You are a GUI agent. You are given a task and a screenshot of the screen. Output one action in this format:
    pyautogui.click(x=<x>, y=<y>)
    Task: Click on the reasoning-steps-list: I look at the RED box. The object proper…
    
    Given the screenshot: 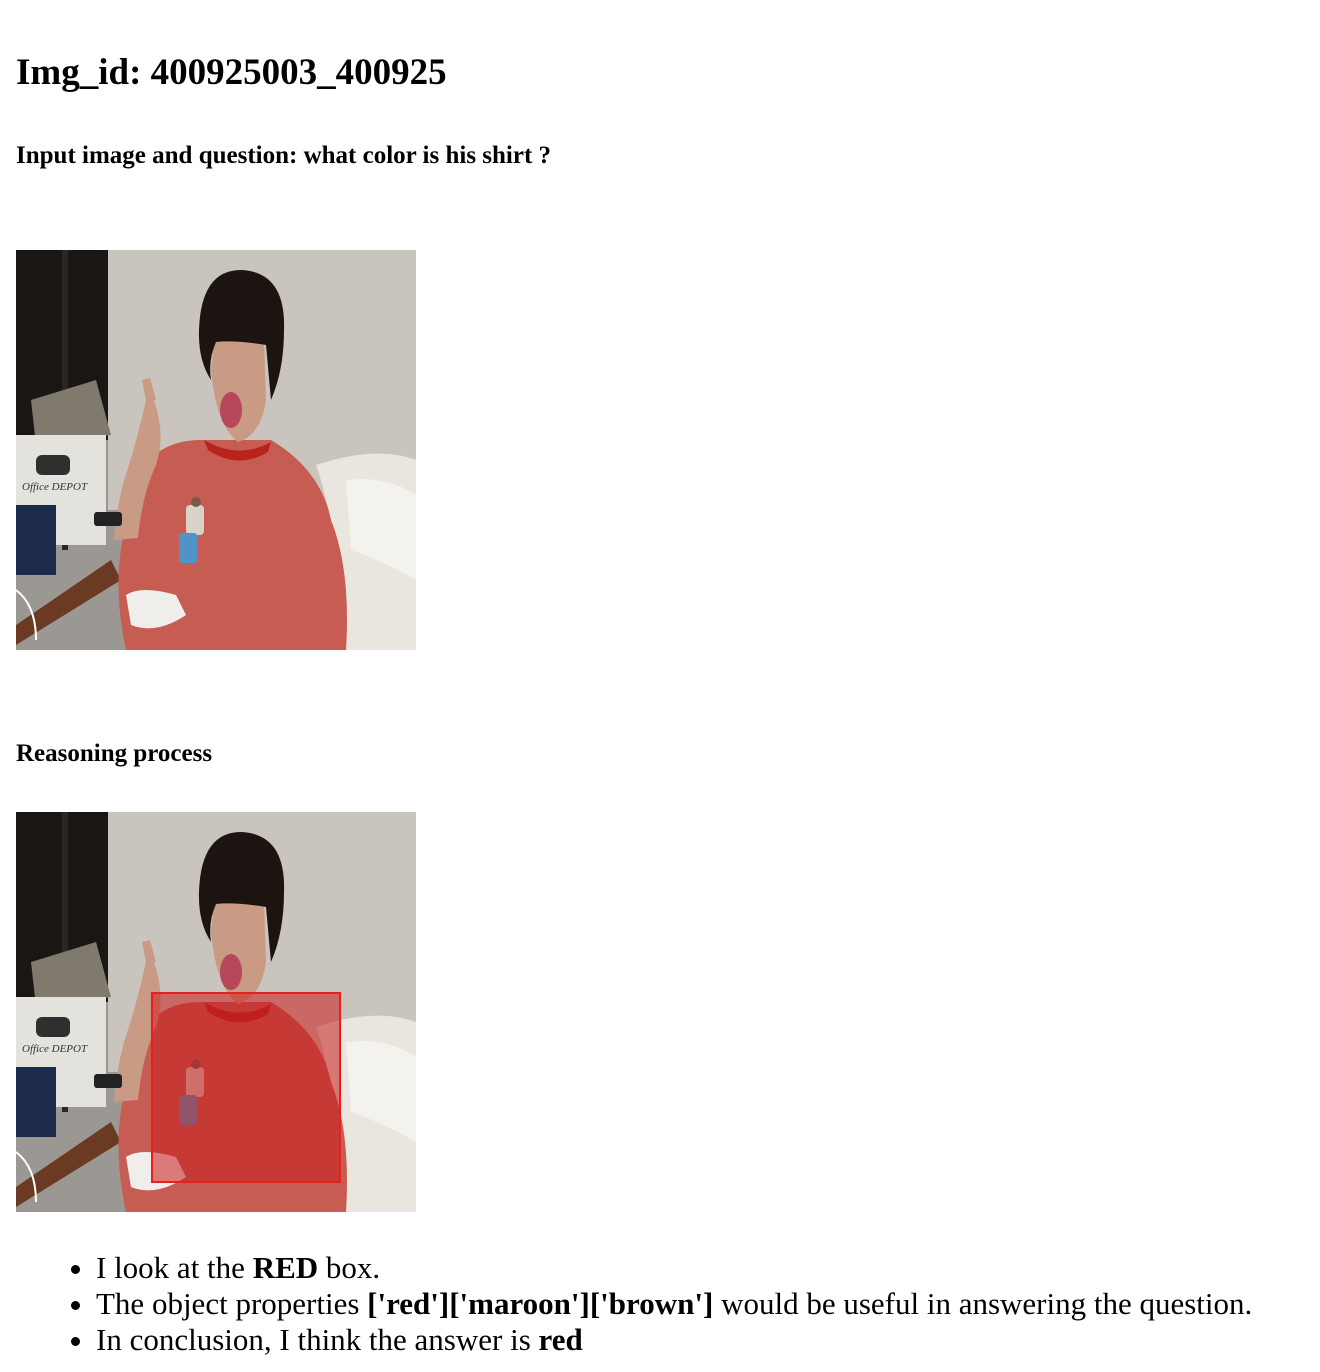 What is the action you would take?
    pyautogui.click(x=626, y=1304)
    